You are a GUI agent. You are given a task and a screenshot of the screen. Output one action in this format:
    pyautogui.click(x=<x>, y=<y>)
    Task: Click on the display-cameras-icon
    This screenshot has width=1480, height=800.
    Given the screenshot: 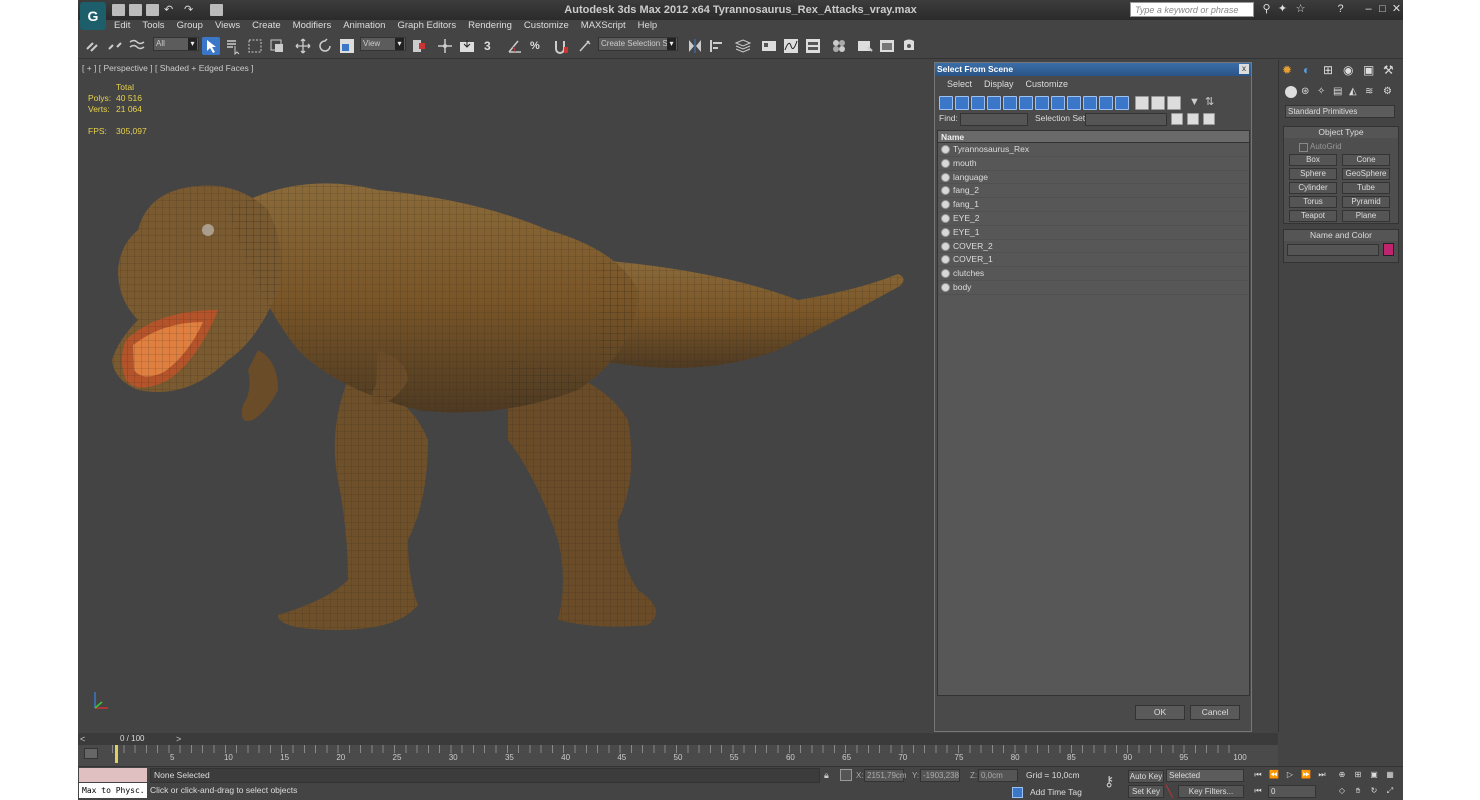 What is the action you would take?
    pyautogui.click(x=994, y=103)
    